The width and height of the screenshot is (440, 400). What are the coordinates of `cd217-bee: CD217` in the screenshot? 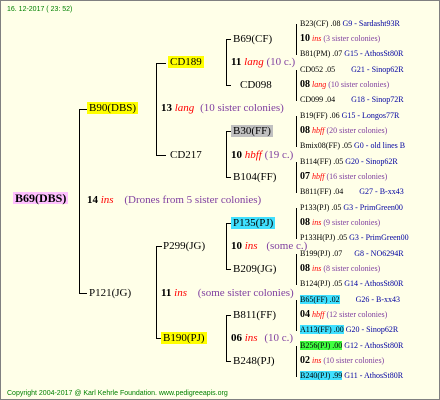 It's located at (186, 155).